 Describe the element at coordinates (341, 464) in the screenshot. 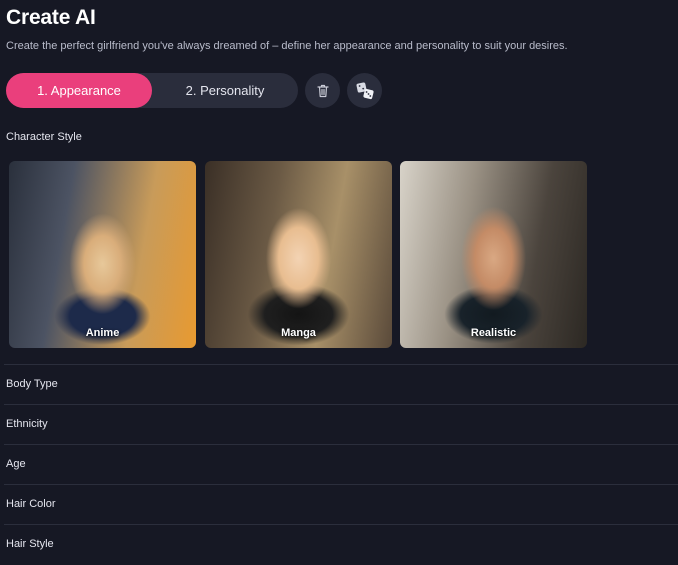

I see `section-age: Age` at that location.